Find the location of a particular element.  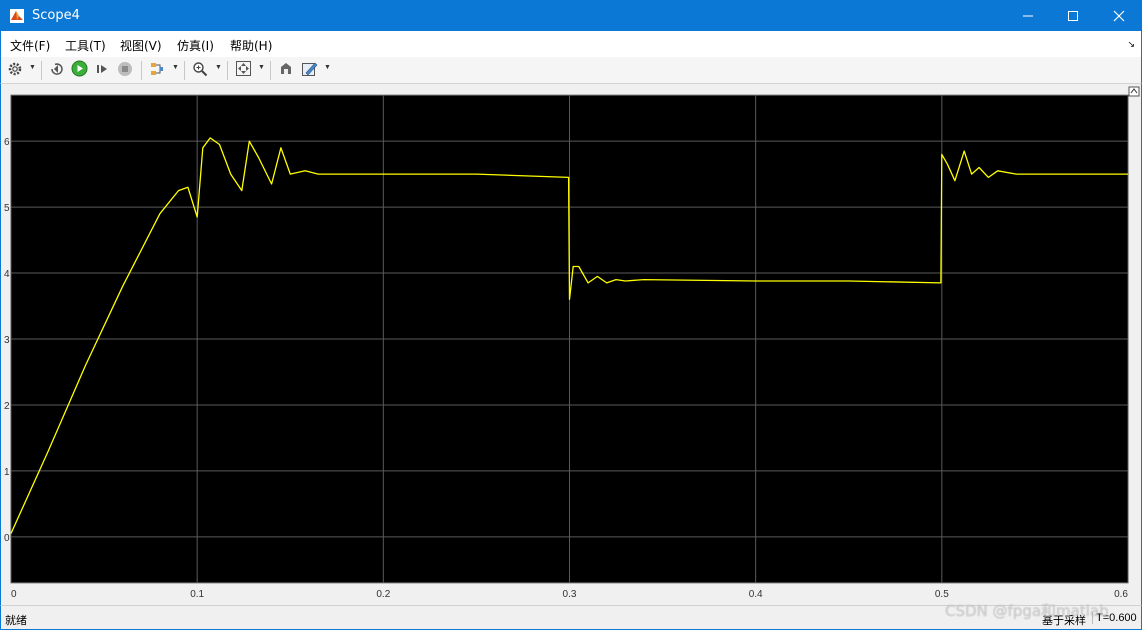

style-button is located at coordinates (309, 70).